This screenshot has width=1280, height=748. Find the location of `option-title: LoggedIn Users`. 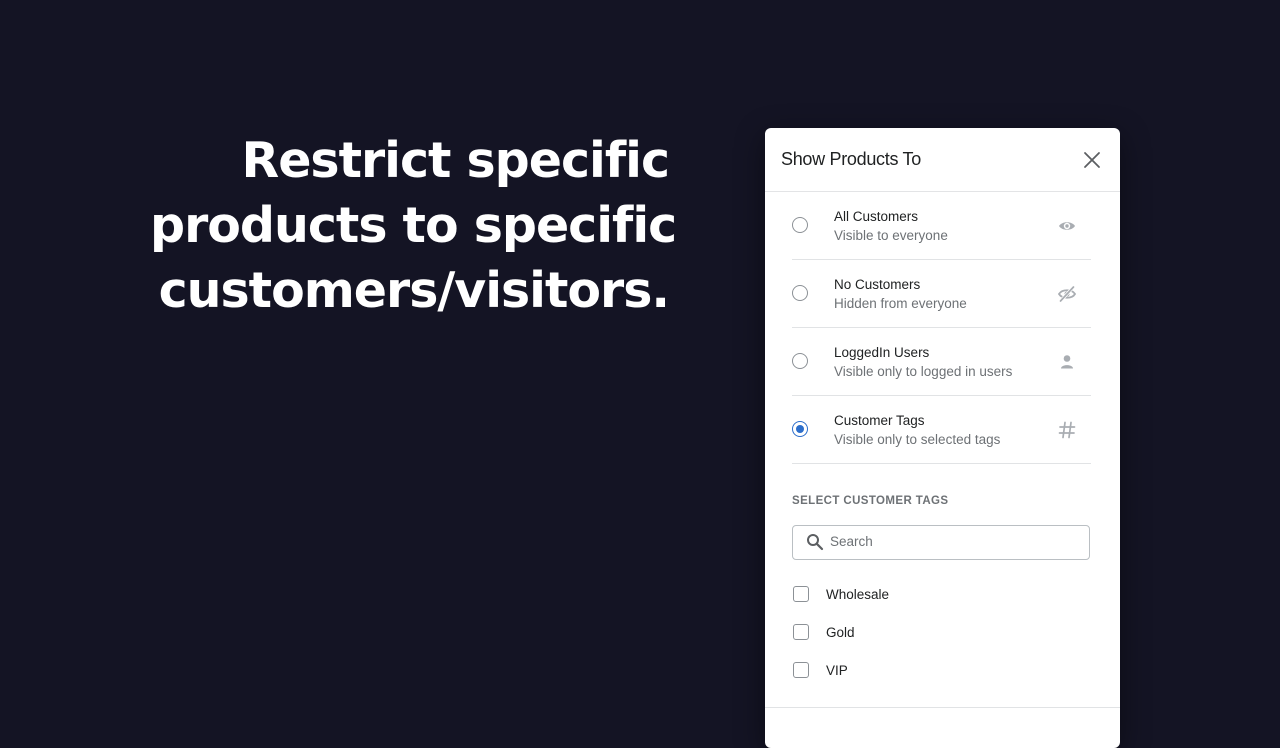

option-title: LoggedIn Users is located at coordinates (882, 352).